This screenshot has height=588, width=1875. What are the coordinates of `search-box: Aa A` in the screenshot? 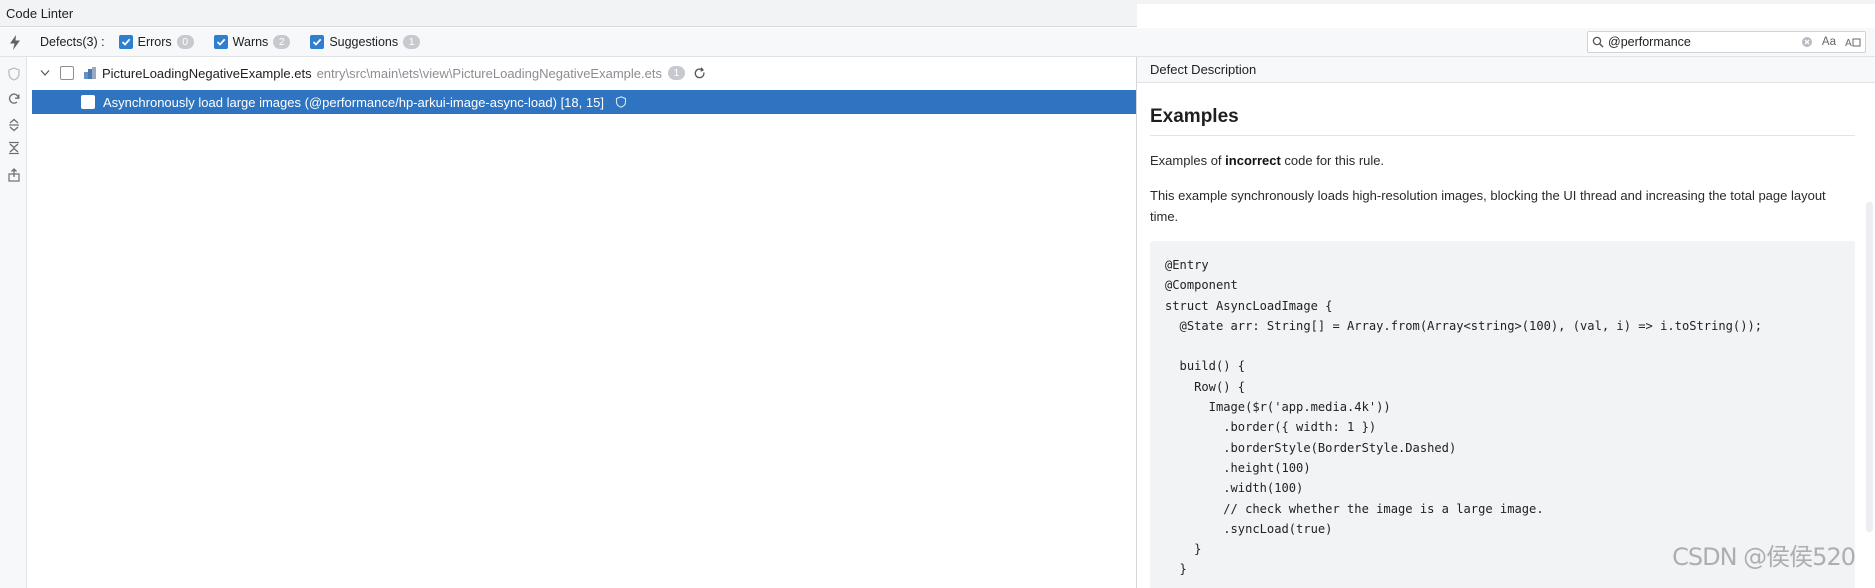 It's located at (1726, 42).